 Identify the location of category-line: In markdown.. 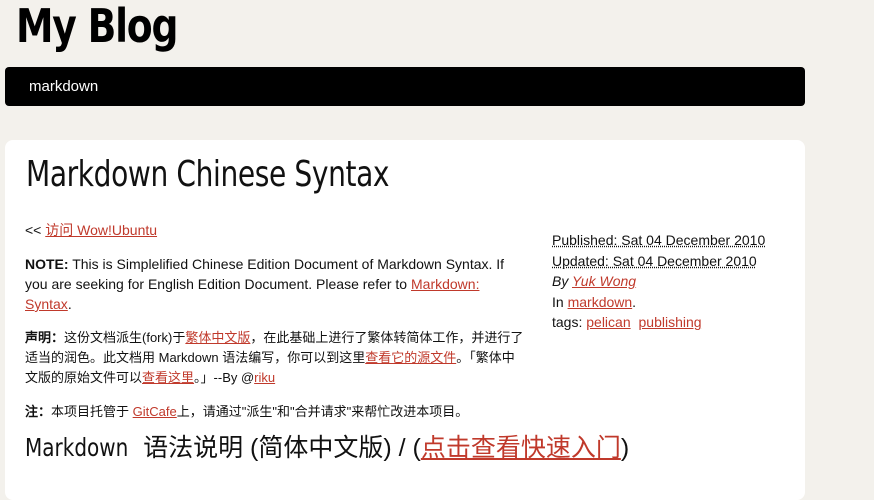
(672, 302).